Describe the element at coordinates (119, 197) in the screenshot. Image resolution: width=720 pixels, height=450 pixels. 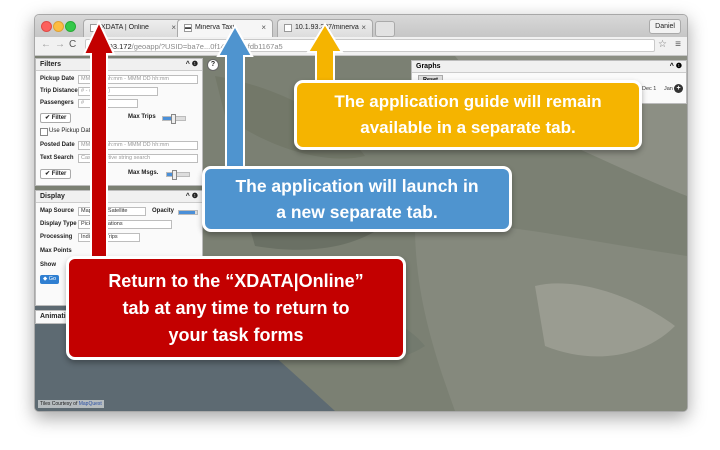
I see `display-panel-header: Display ^ ❶` at that location.